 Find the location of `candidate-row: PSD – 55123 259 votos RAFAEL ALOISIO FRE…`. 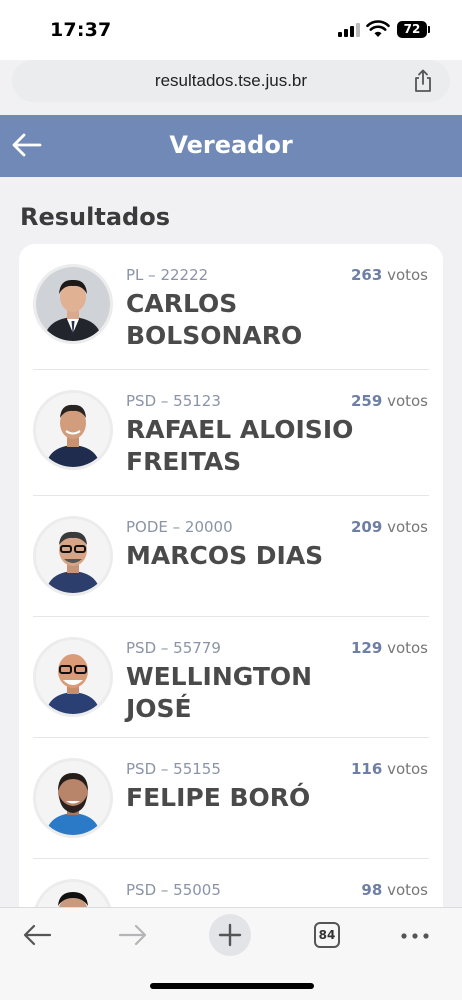

candidate-row: PSD – 55123 259 votos RAFAEL ALOISIO FRE… is located at coordinates (231, 433).